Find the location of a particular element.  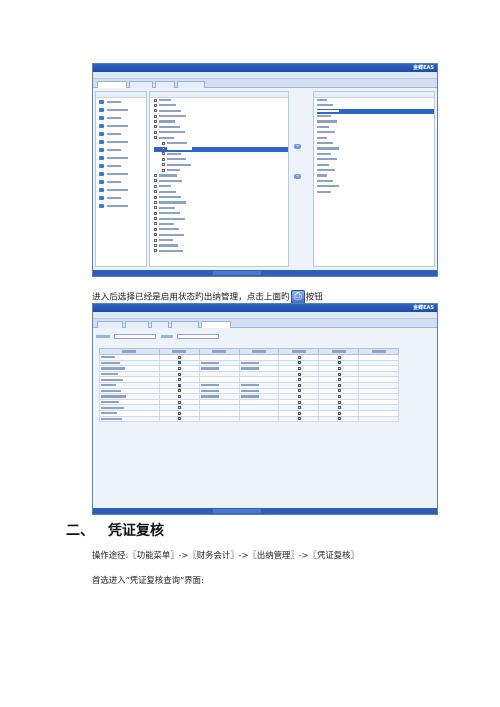

tab-function-menu is located at coordinates (112, 84).